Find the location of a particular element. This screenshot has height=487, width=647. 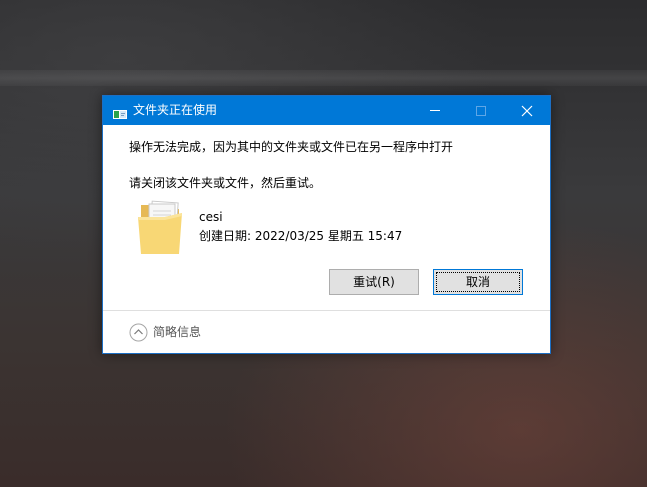

title-bar: 文件夹正在使用 is located at coordinates (326, 110).